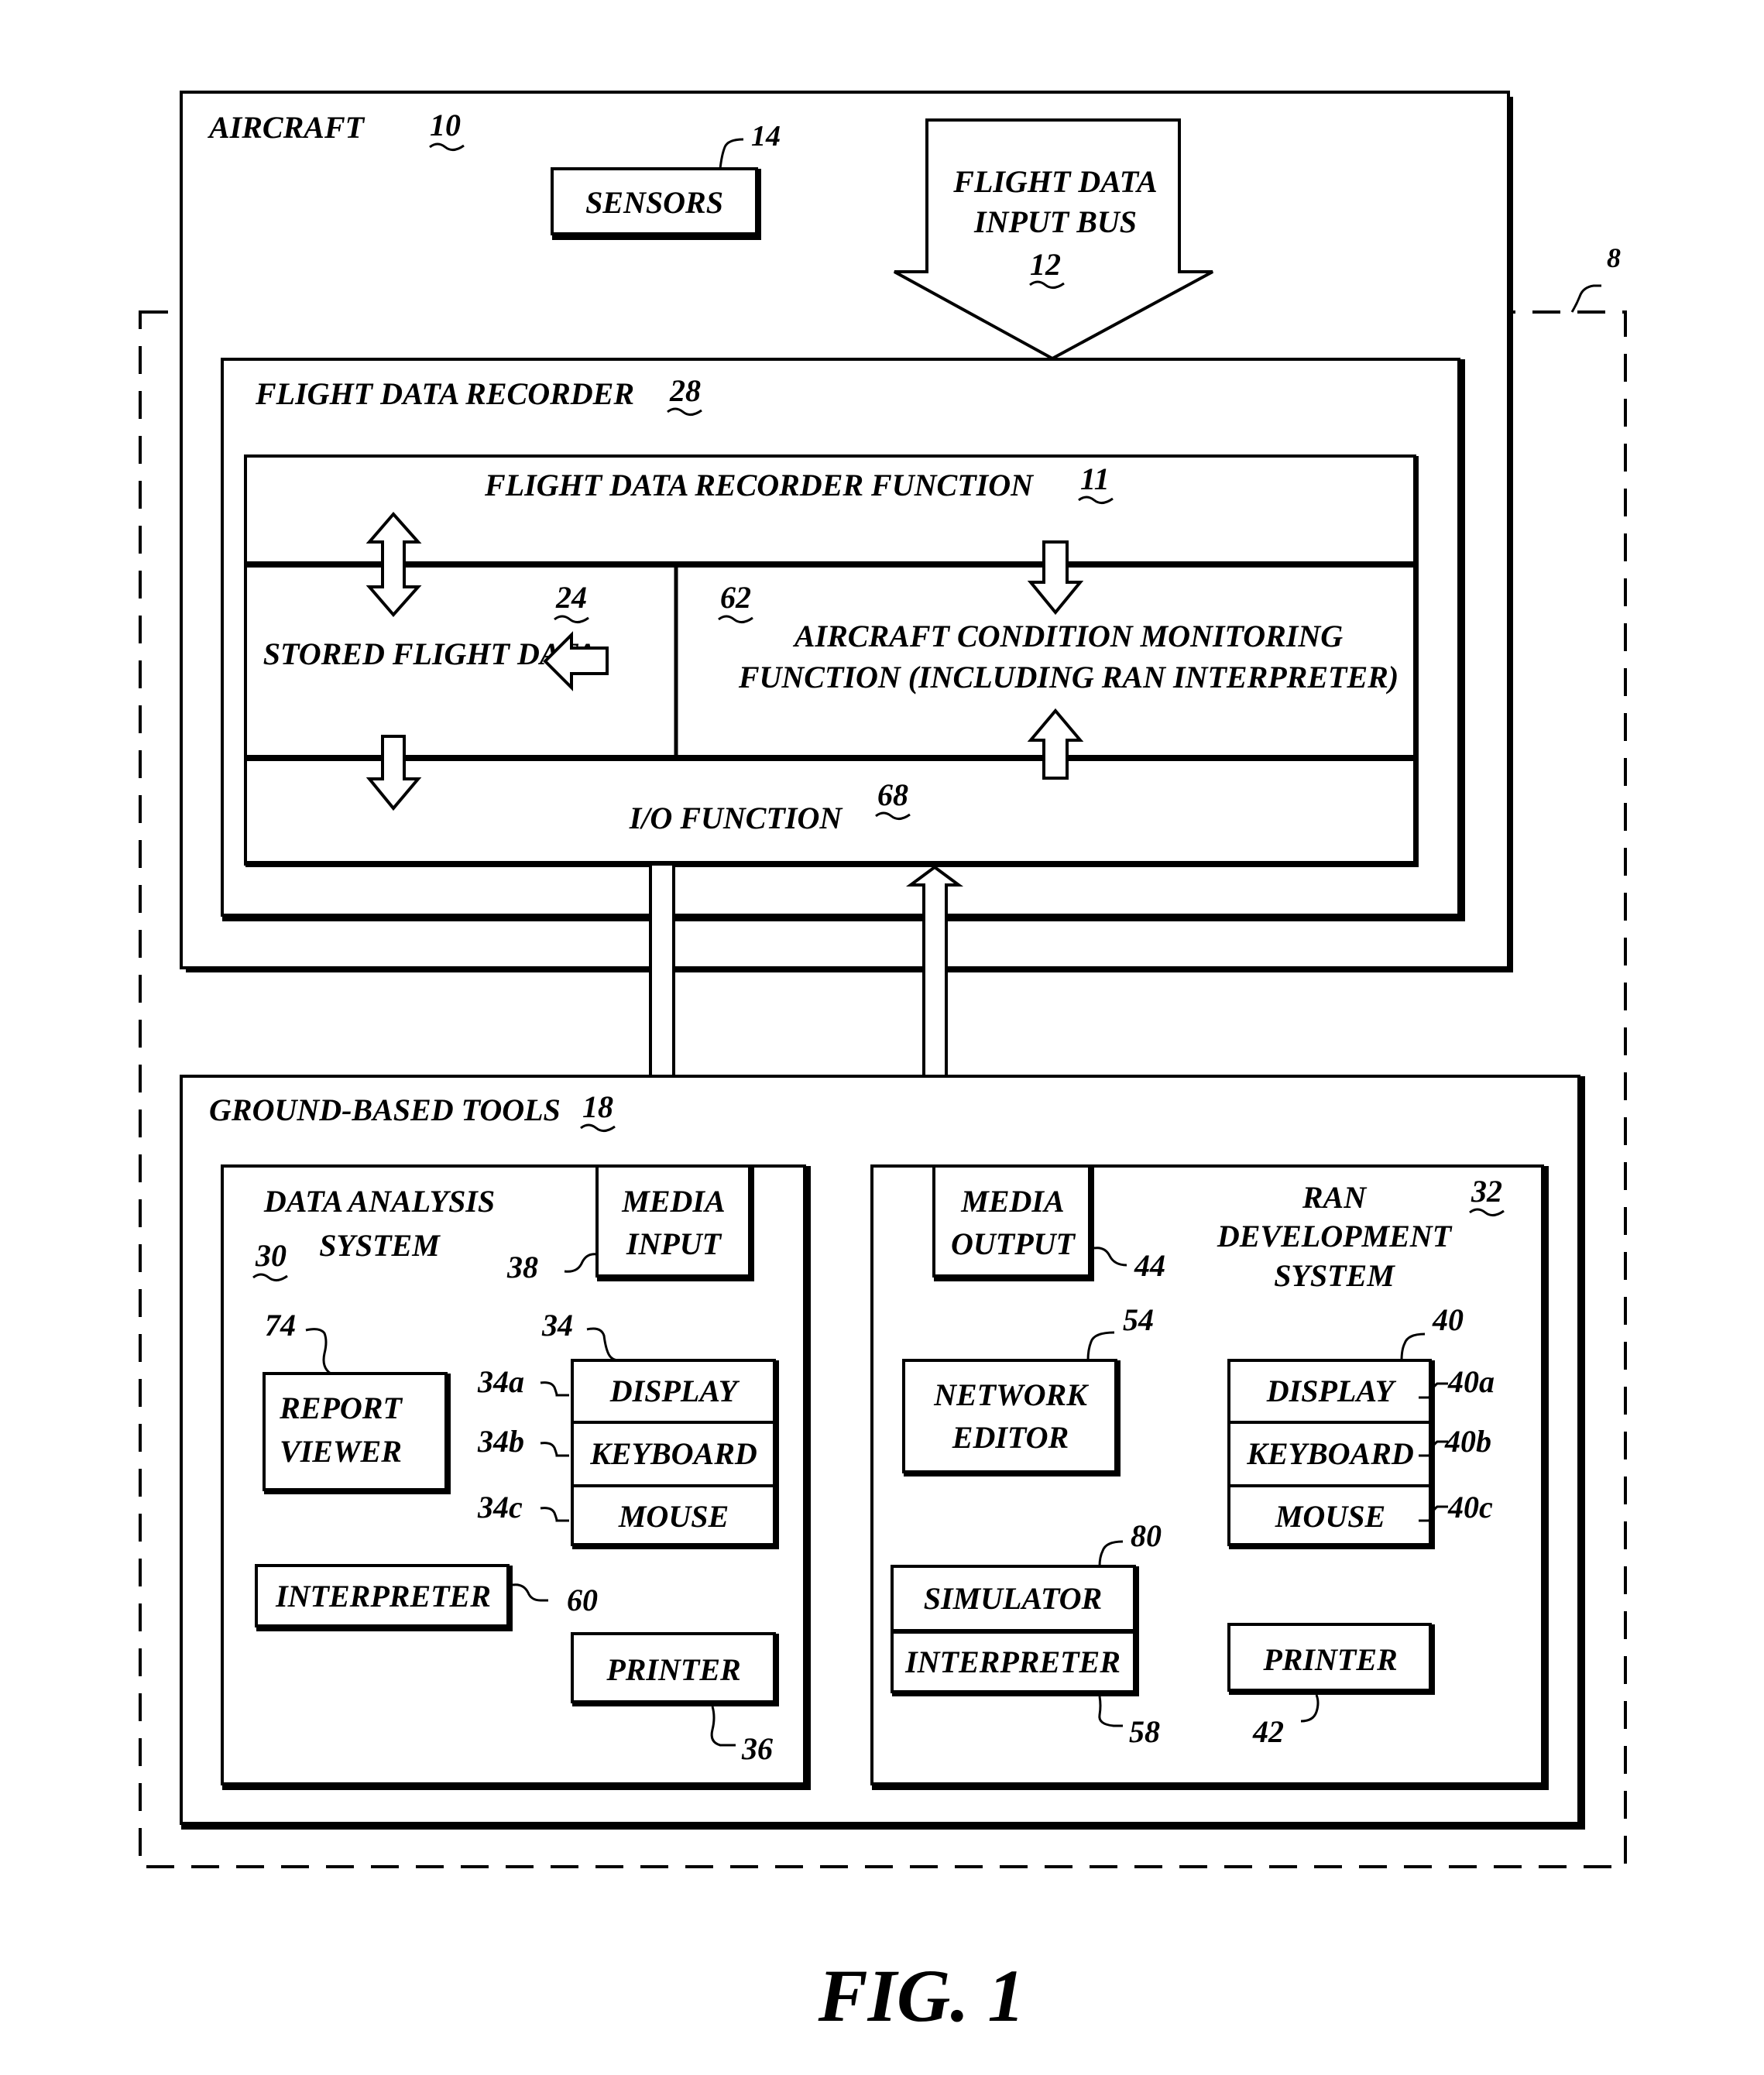 The height and width of the screenshot is (2075, 1764). Describe the element at coordinates (673, 1453) in the screenshot. I see `keyboard-34b-label: KEYBOARD` at that location.